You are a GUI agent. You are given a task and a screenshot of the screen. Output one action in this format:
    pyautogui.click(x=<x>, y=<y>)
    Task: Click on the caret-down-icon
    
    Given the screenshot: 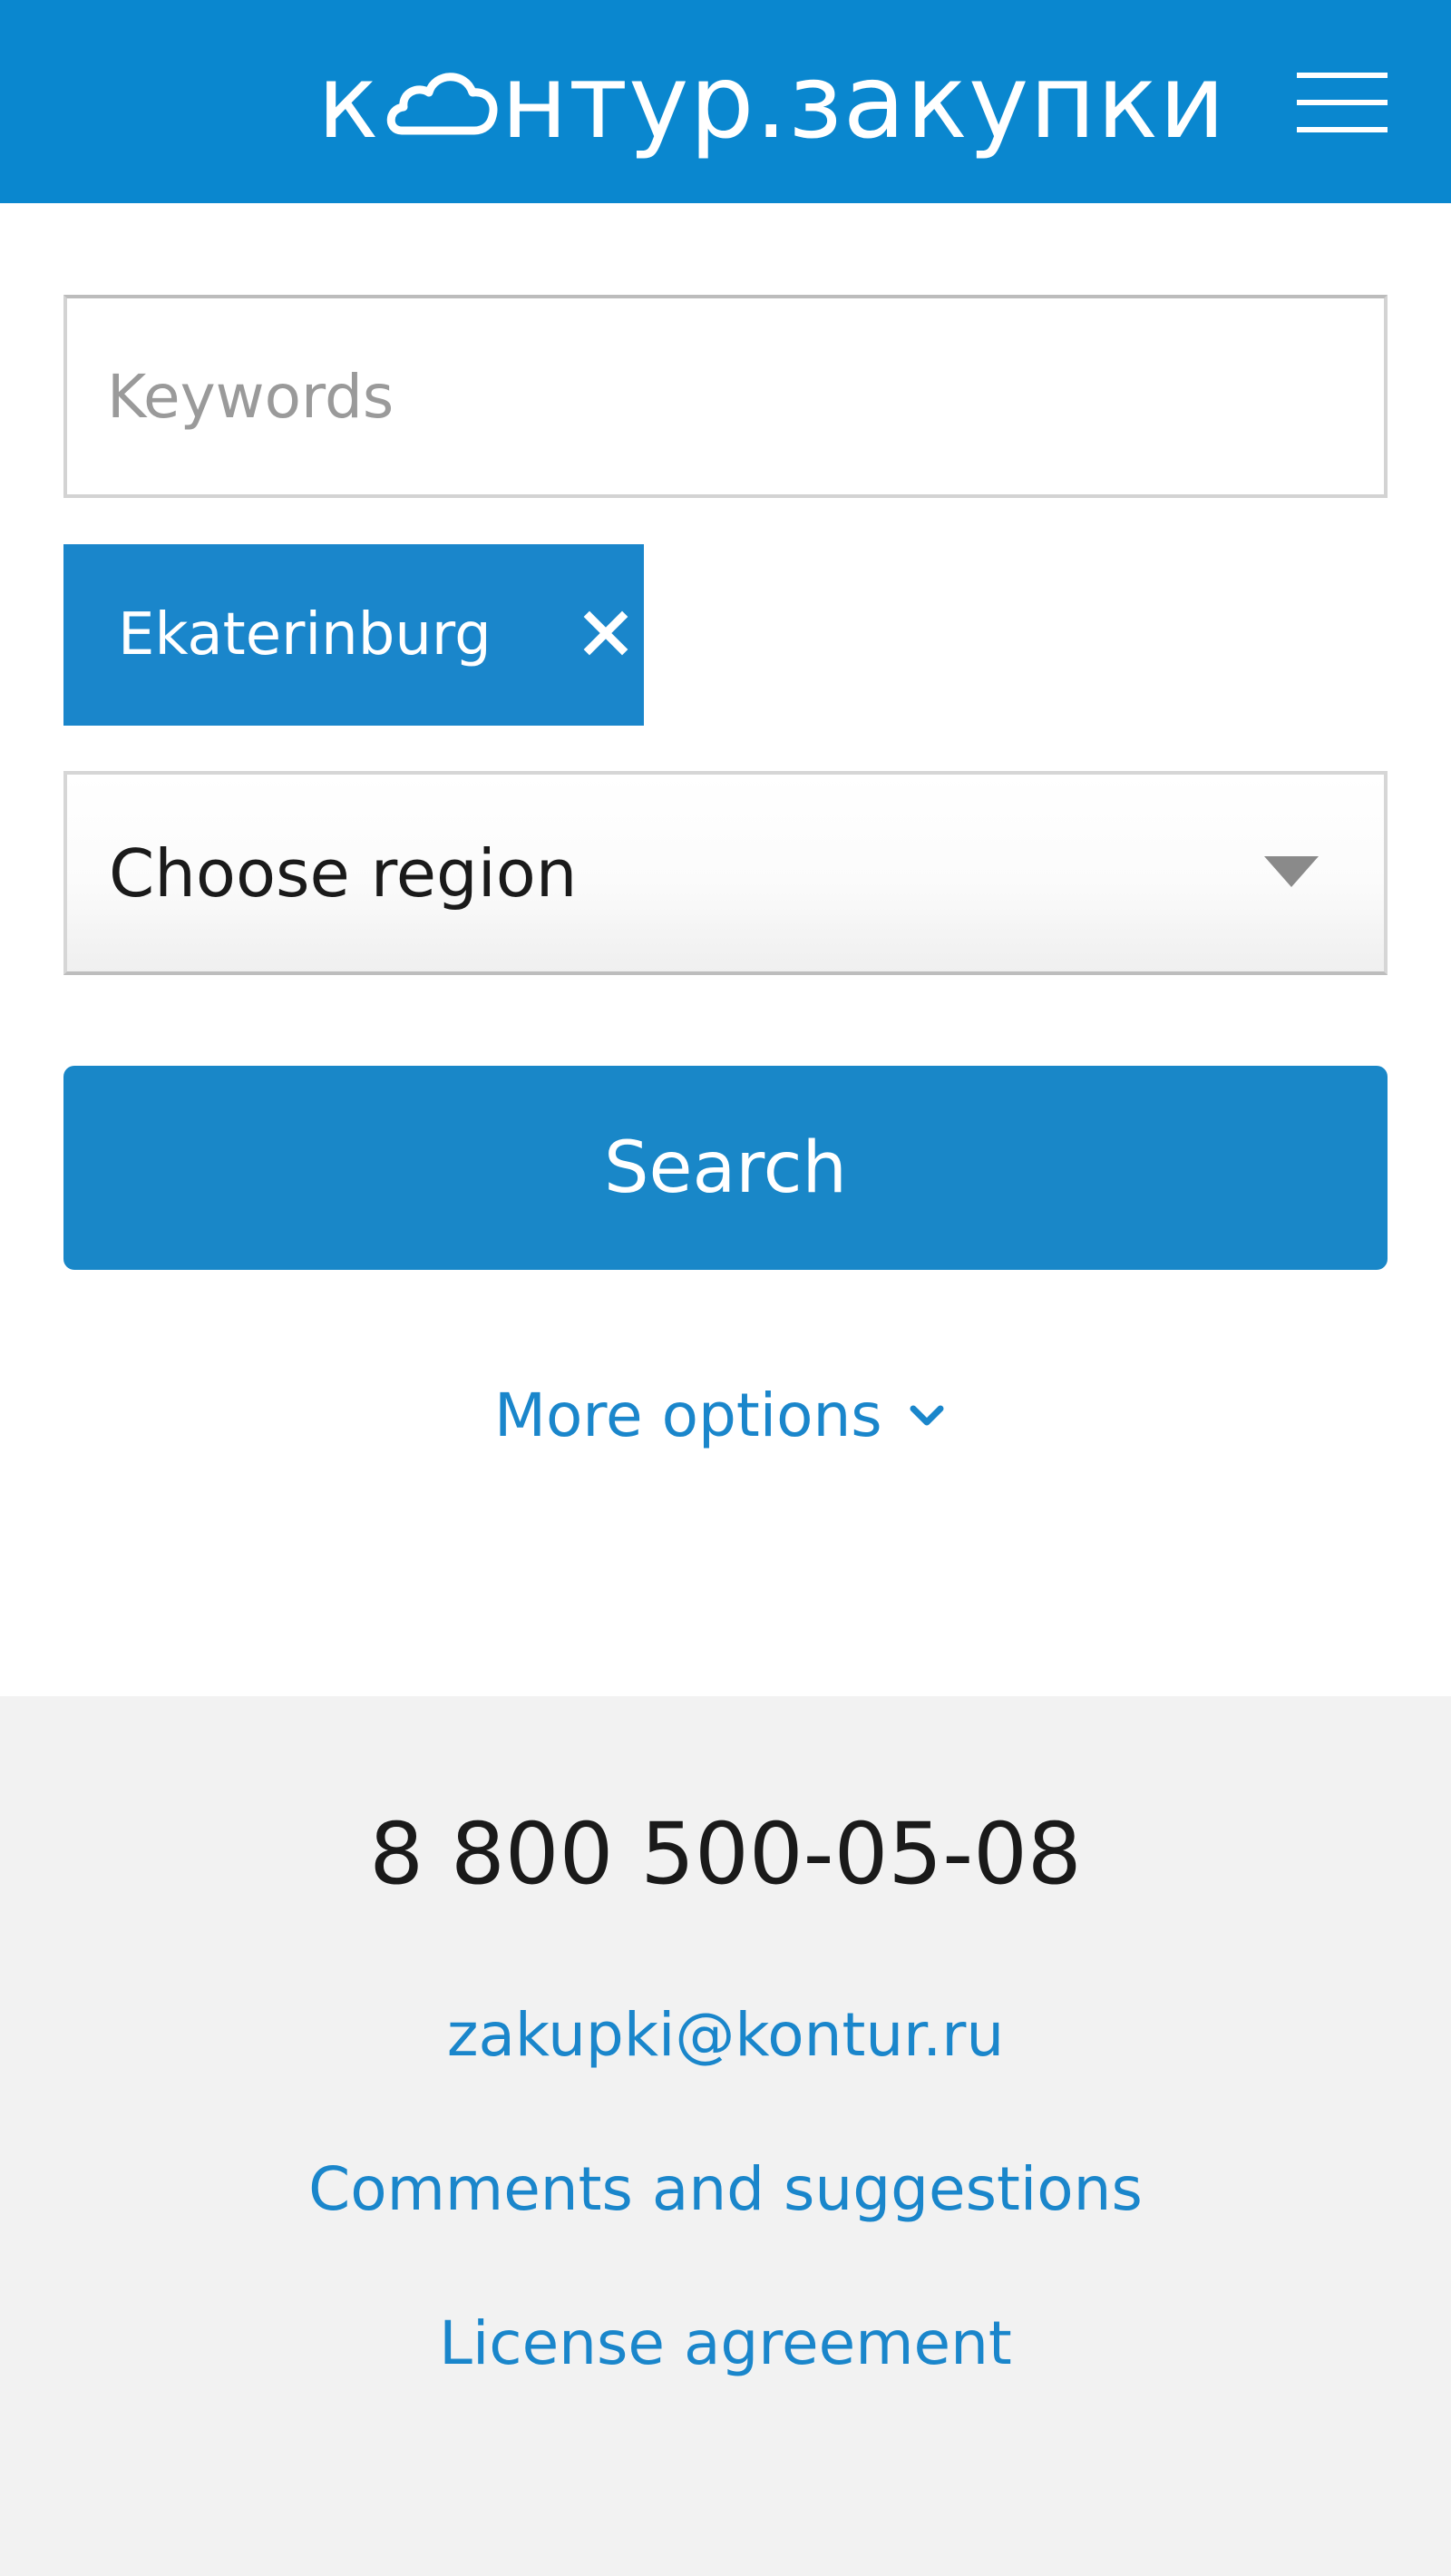 What is the action you would take?
    pyautogui.click(x=1291, y=871)
    